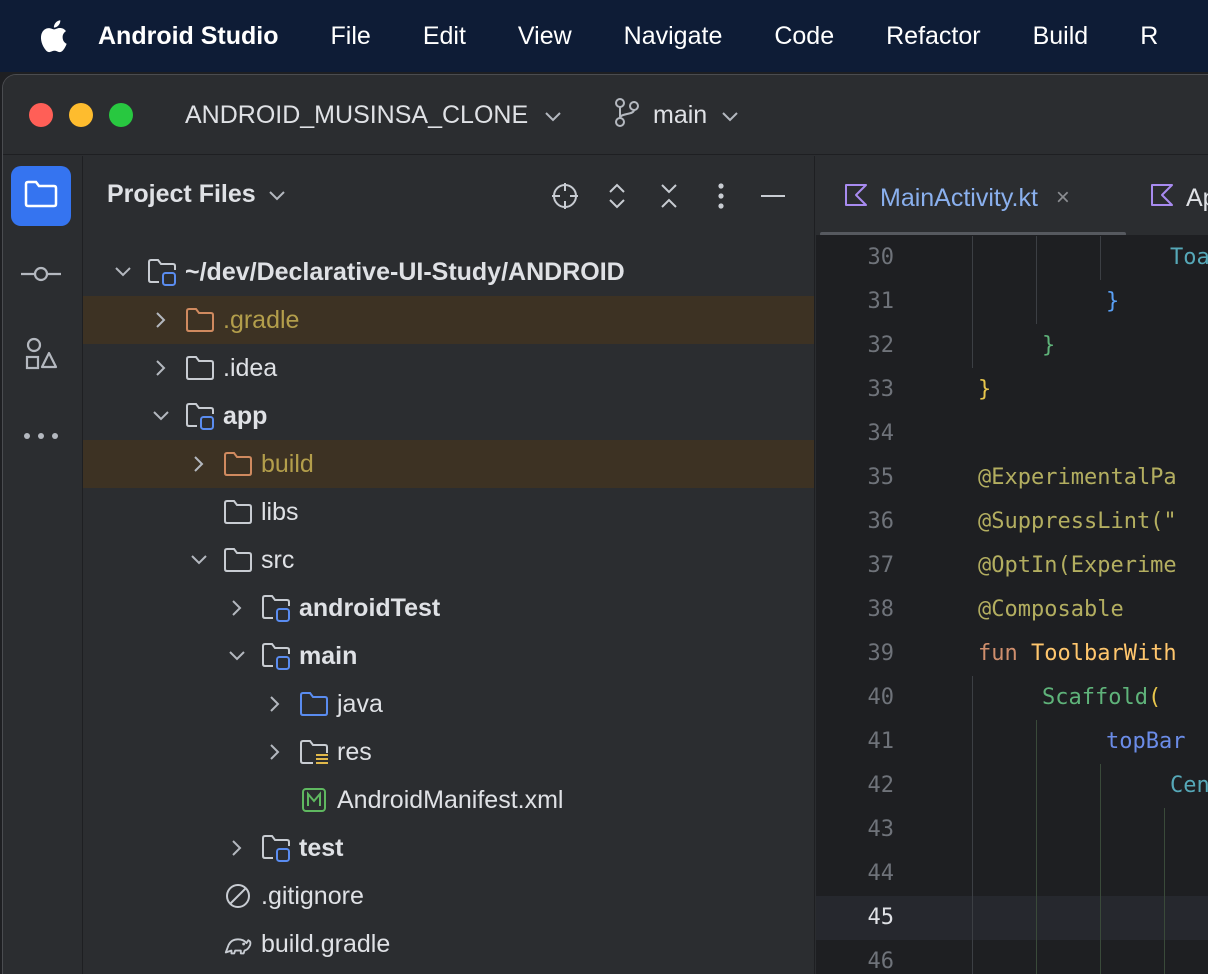  What do you see at coordinates (1063, 198) in the screenshot?
I see `close-icon: ×` at bounding box center [1063, 198].